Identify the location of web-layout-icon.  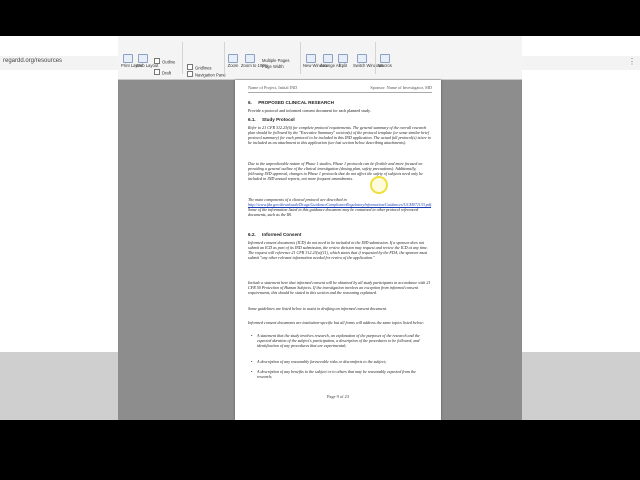
(143, 58).